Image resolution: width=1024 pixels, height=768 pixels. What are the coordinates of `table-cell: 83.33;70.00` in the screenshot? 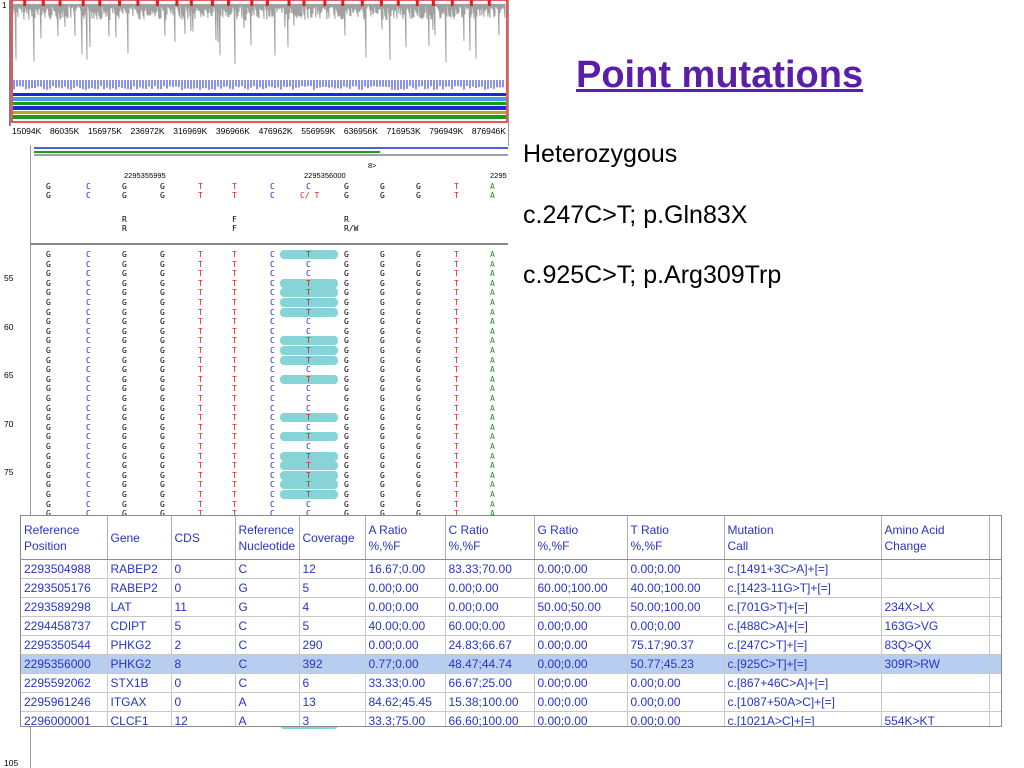 It's located at (490, 569).